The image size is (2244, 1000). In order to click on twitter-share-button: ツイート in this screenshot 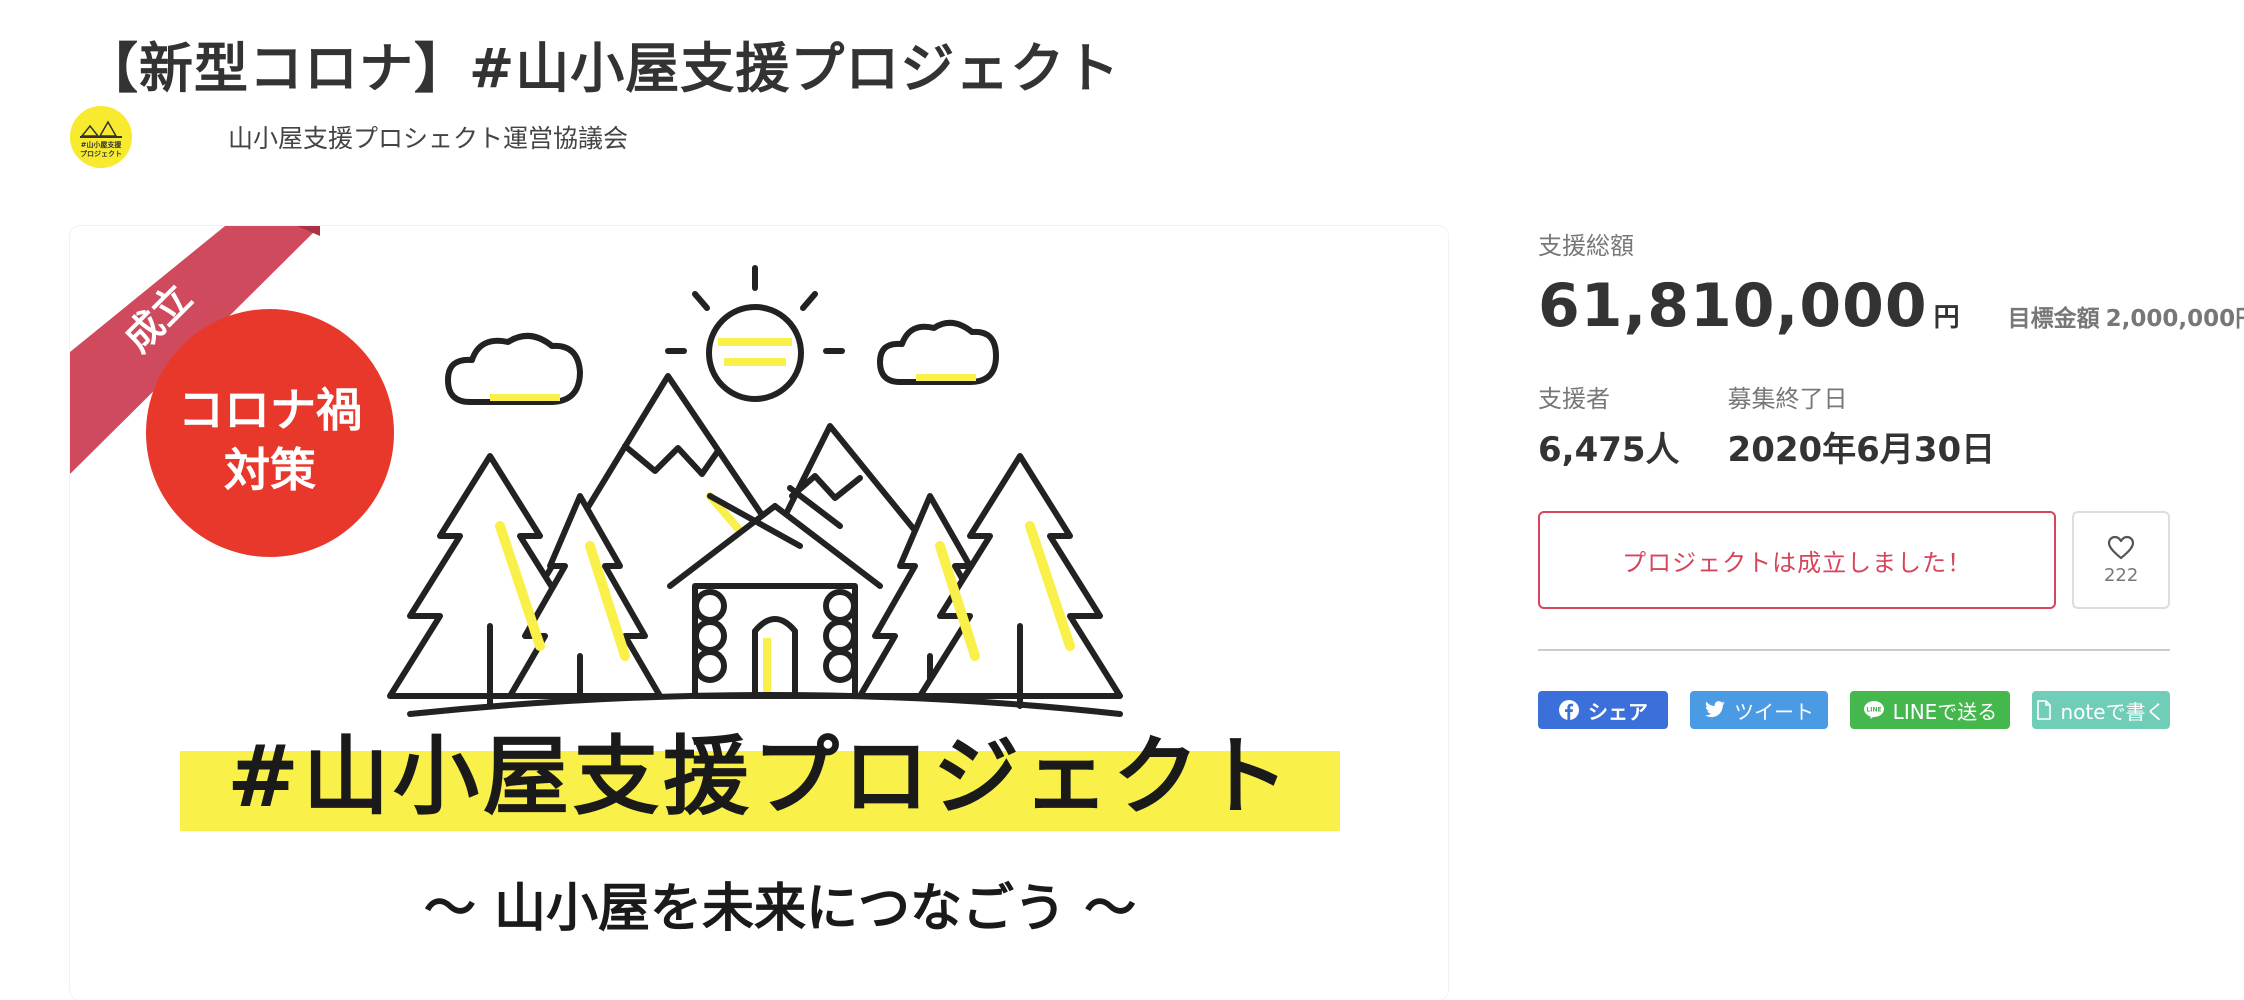, I will do `click(1759, 710)`.